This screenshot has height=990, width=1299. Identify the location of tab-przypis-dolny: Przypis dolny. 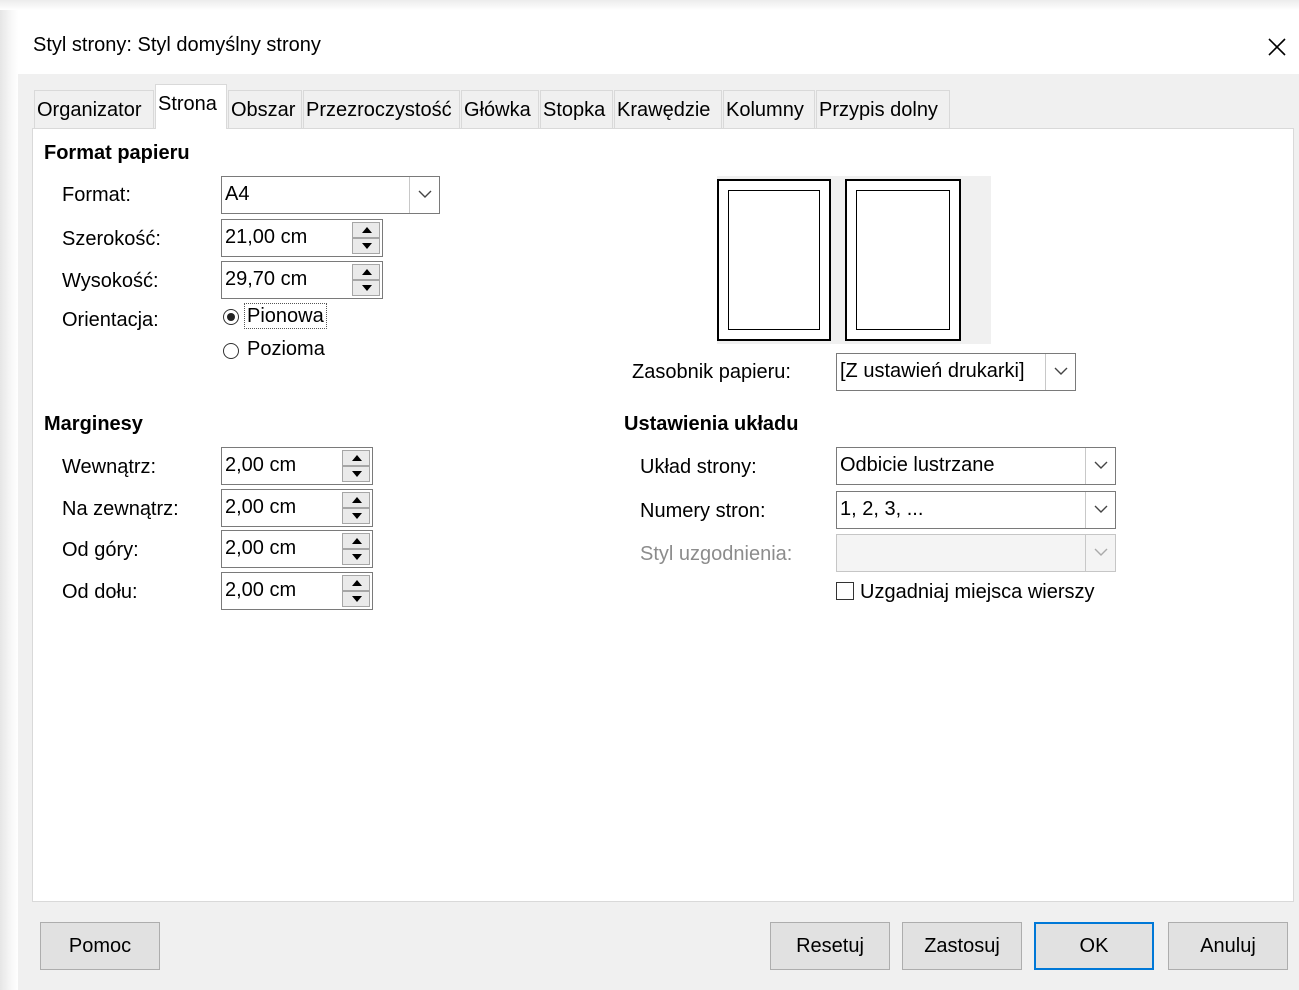
(883, 109).